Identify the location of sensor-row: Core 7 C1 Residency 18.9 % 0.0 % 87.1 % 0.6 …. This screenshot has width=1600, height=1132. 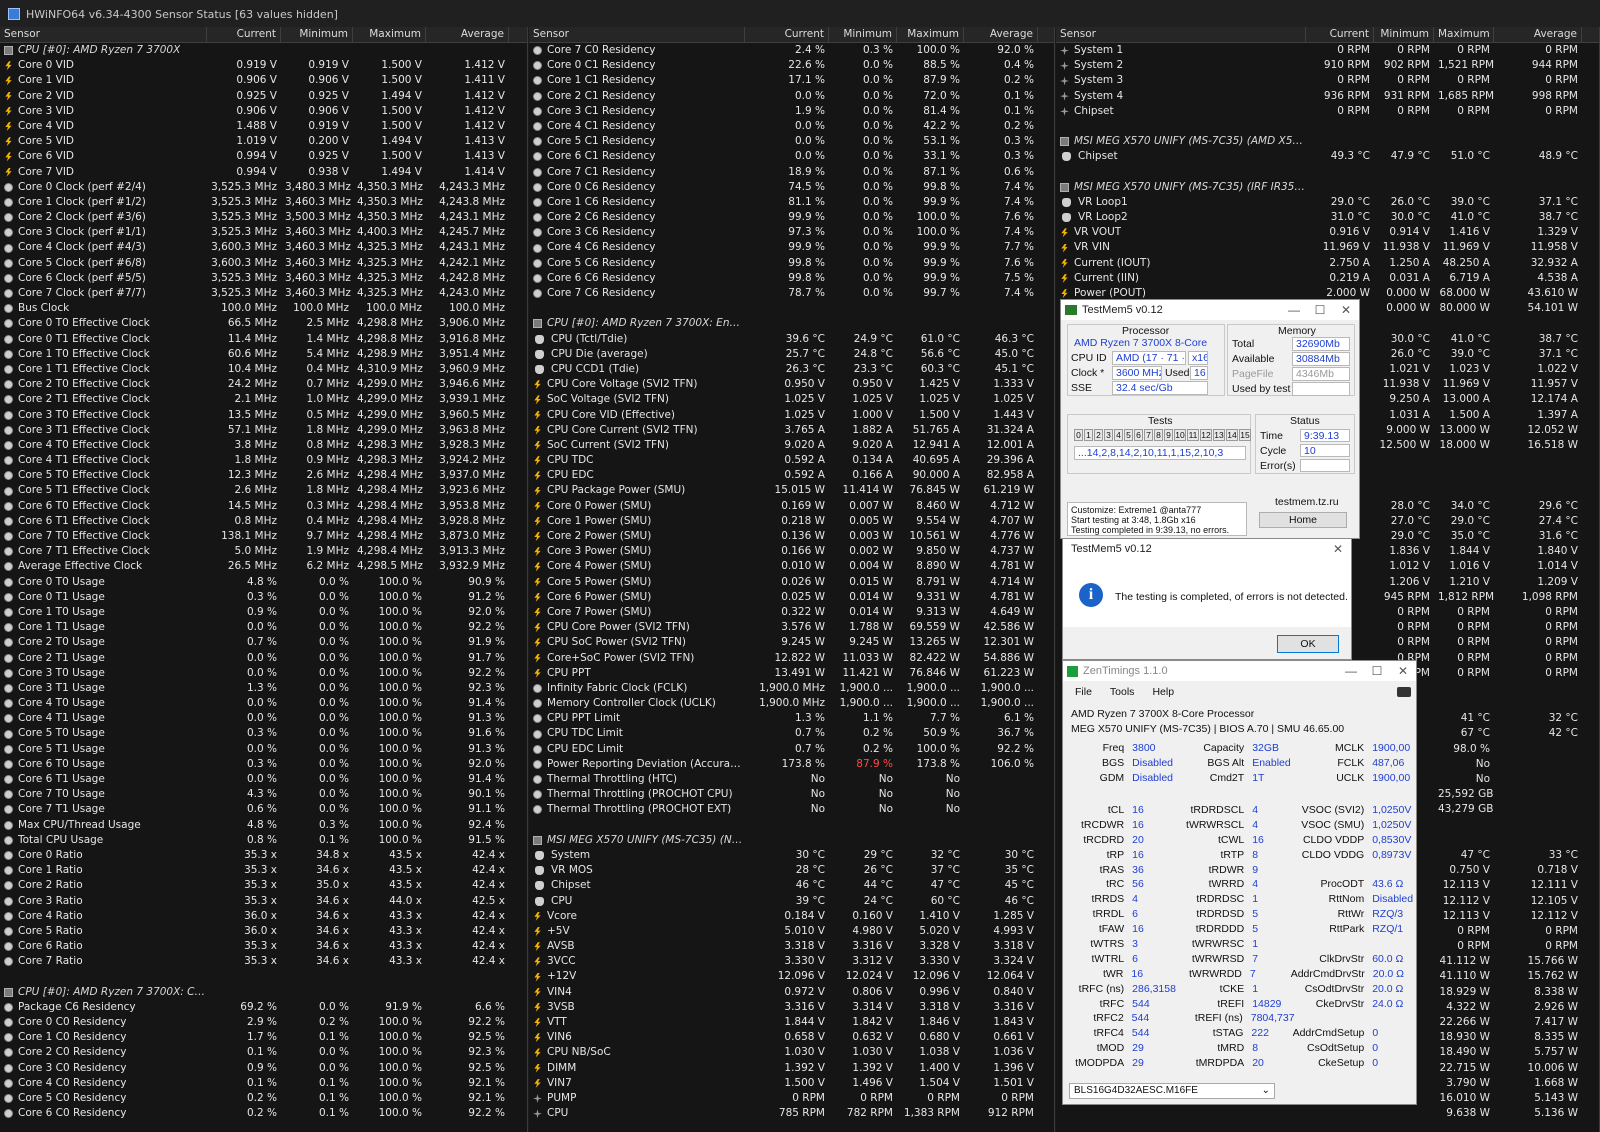
(791, 172).